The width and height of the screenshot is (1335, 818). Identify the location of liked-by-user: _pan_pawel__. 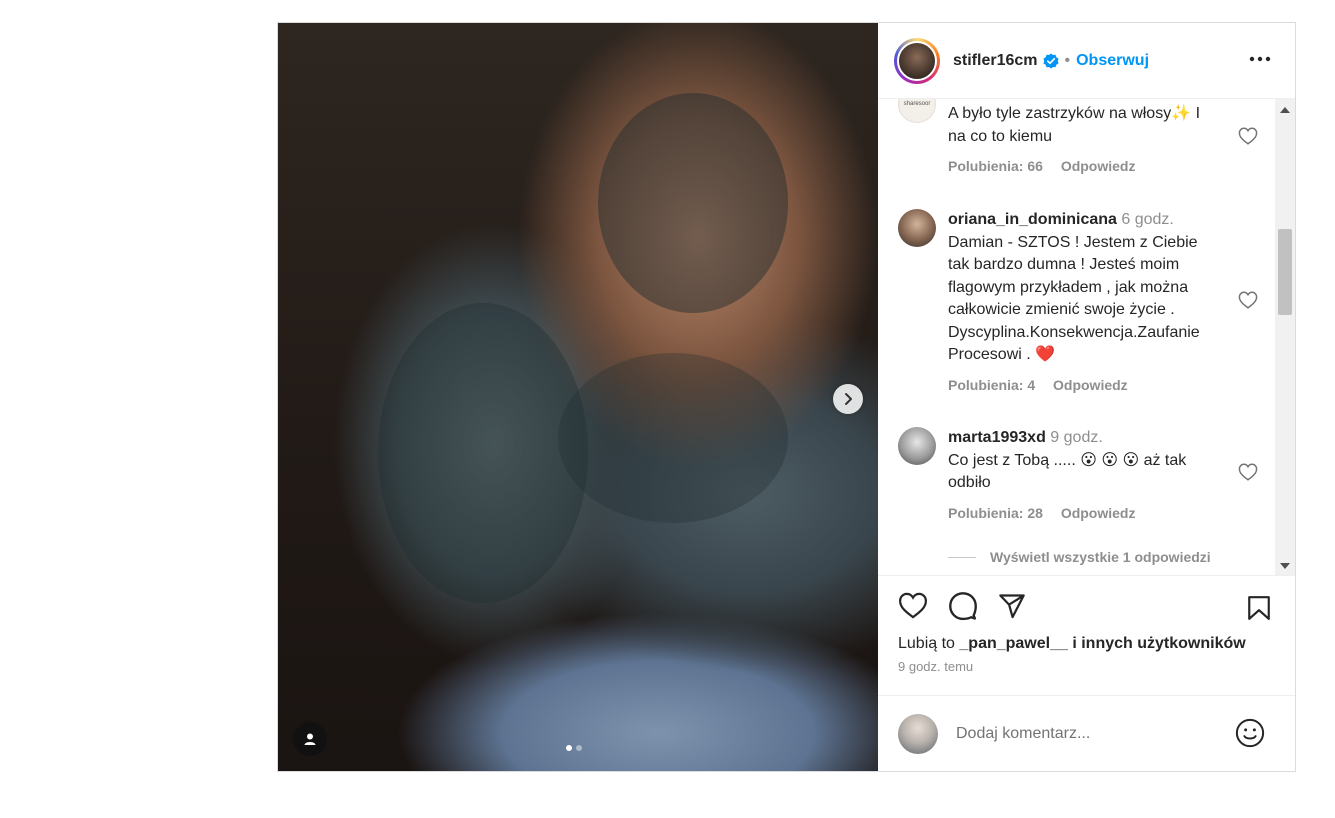
(1013, 643).